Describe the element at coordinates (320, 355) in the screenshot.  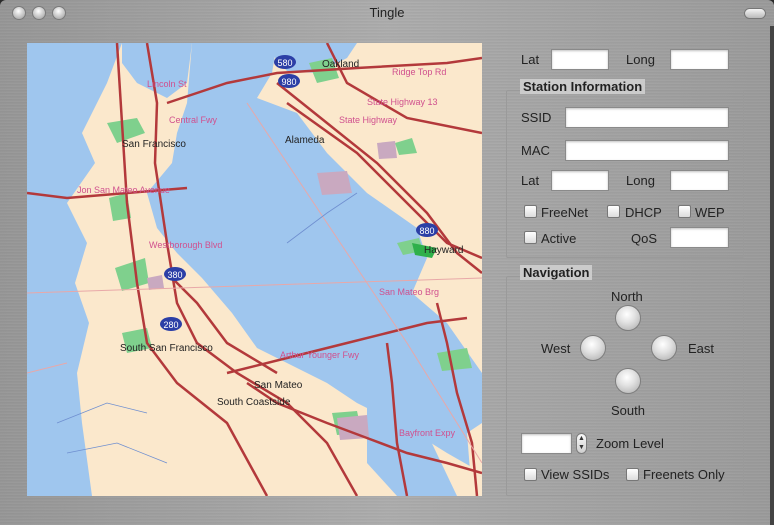
I see `road-label: Arthur Younger Fwy` at that location.